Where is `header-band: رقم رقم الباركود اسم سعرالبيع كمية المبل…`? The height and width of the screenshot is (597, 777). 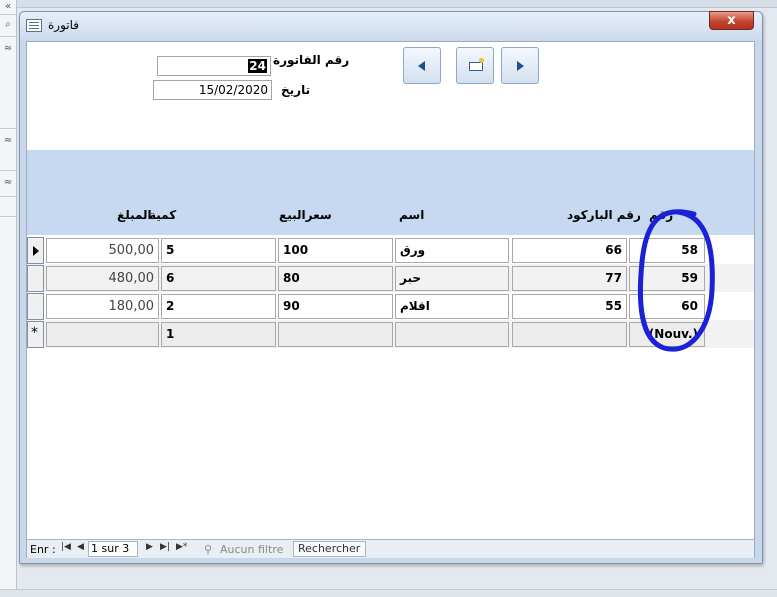 header-band: رقم رقم الباركود اسم سعرالبيع كمية المبل… is located at coordinates (390, 192).